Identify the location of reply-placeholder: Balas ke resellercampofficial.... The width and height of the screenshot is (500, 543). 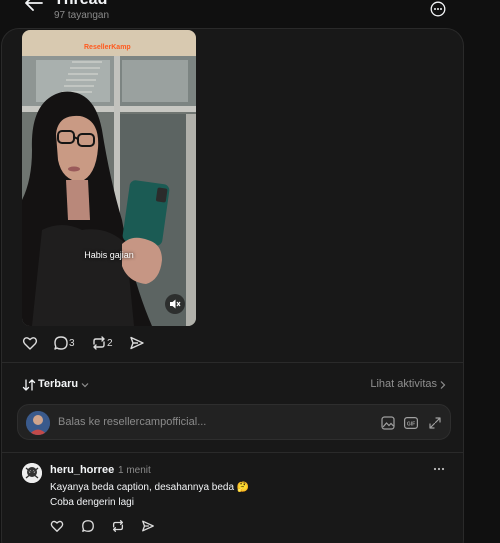
(132, 422).